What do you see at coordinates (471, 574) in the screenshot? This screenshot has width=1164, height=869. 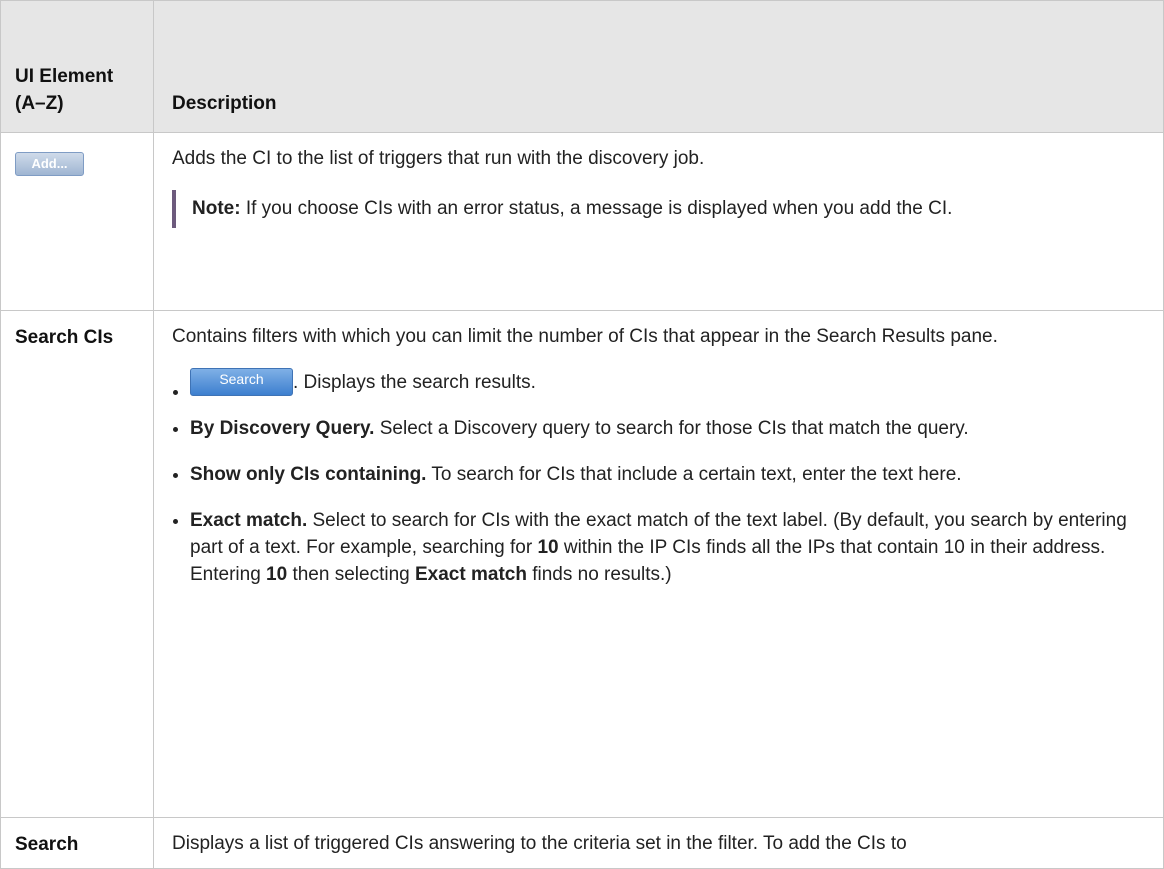 I see `list-item-term: Exact match` at bounding box center [471, 574].